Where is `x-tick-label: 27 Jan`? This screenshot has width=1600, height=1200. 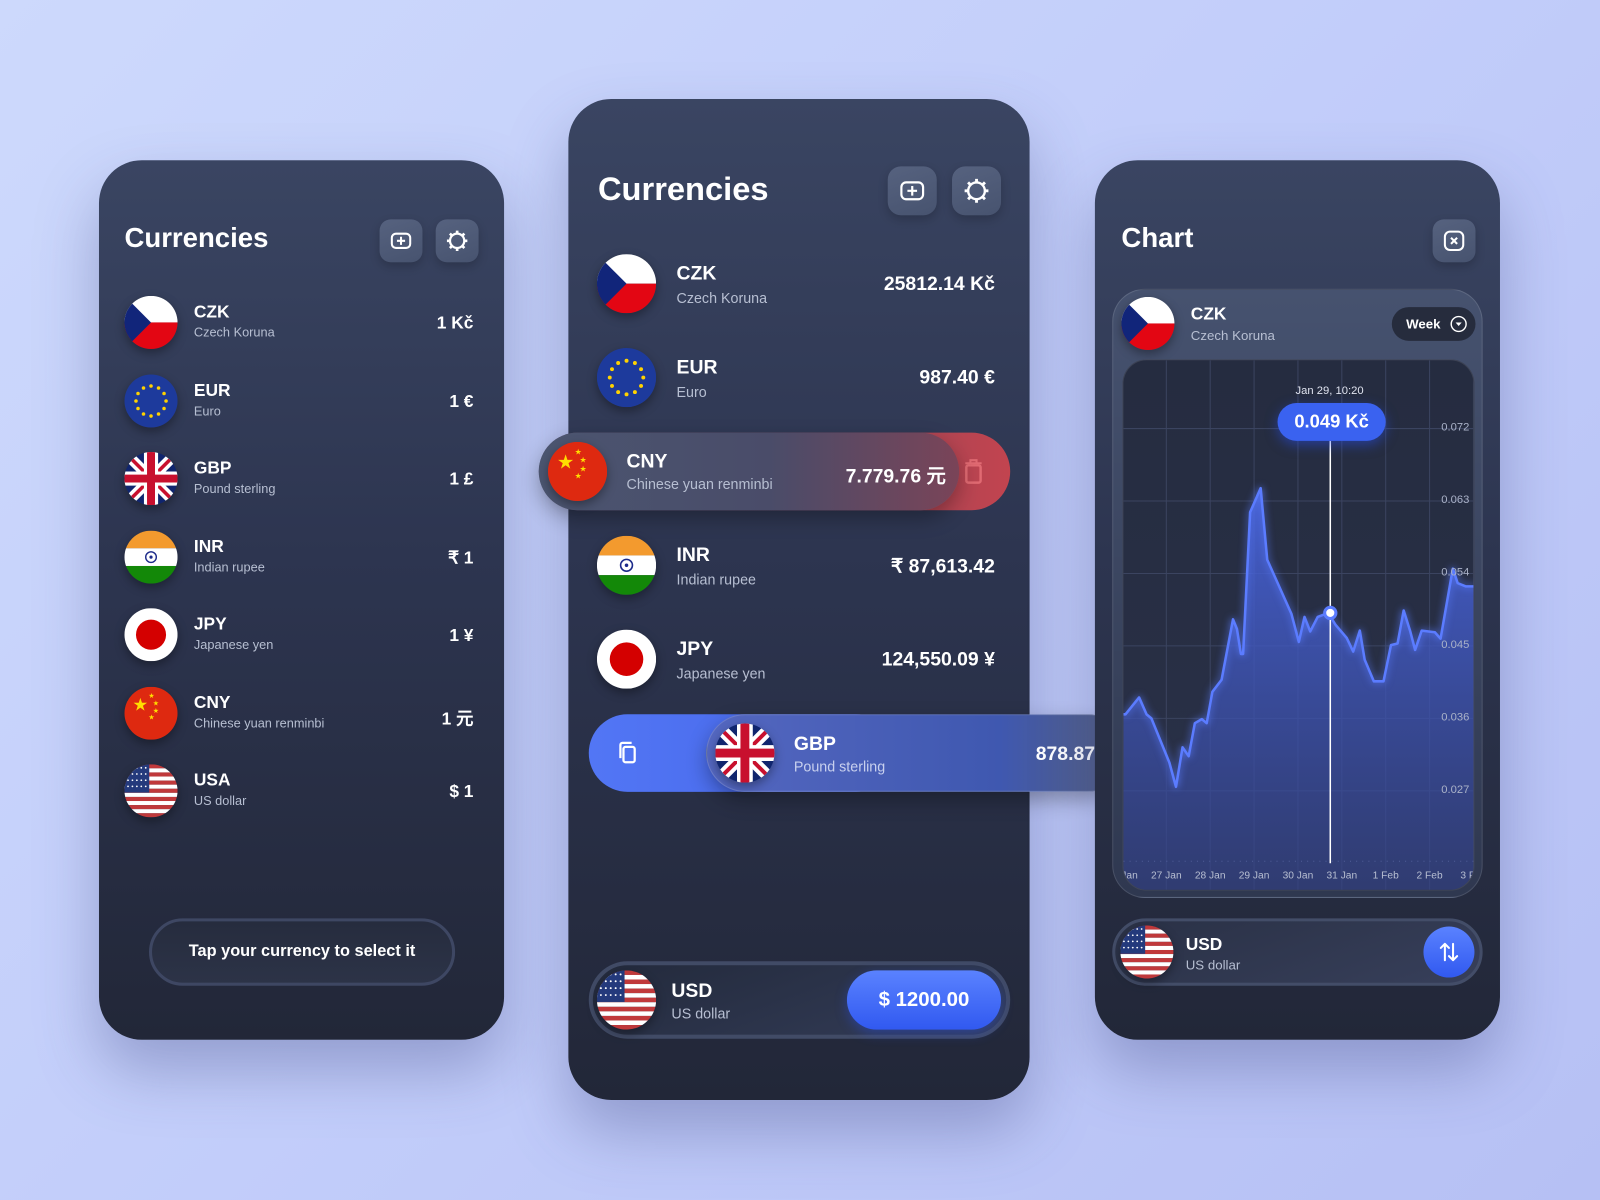
x-tick-label: 27 Jan is located at coordinates (1166, 876).